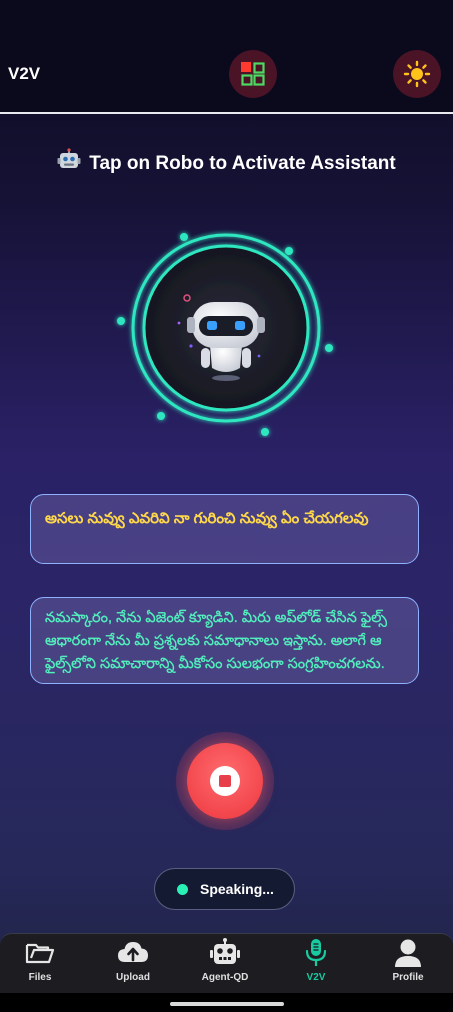 The image size is (453, 1012). Describe the element at coordinates (40, 977) in the screenshot. I see `nav-label-files: Files` at that location.